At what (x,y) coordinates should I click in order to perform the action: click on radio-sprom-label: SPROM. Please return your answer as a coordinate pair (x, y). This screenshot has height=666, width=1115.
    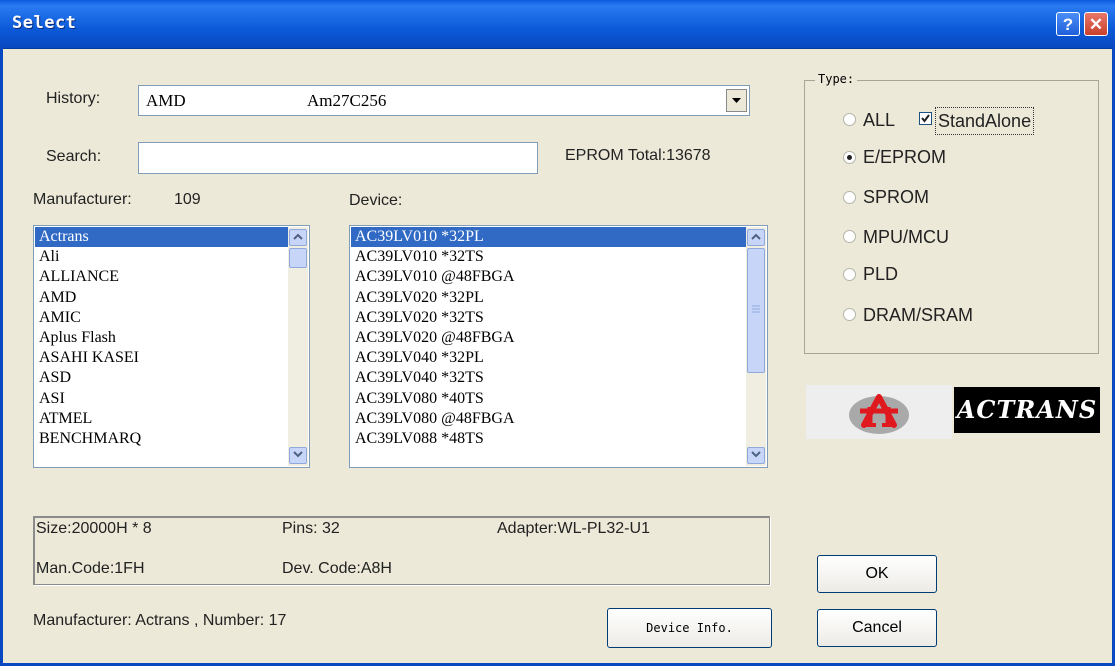
    Looking at the image, I should click on (896, 197).